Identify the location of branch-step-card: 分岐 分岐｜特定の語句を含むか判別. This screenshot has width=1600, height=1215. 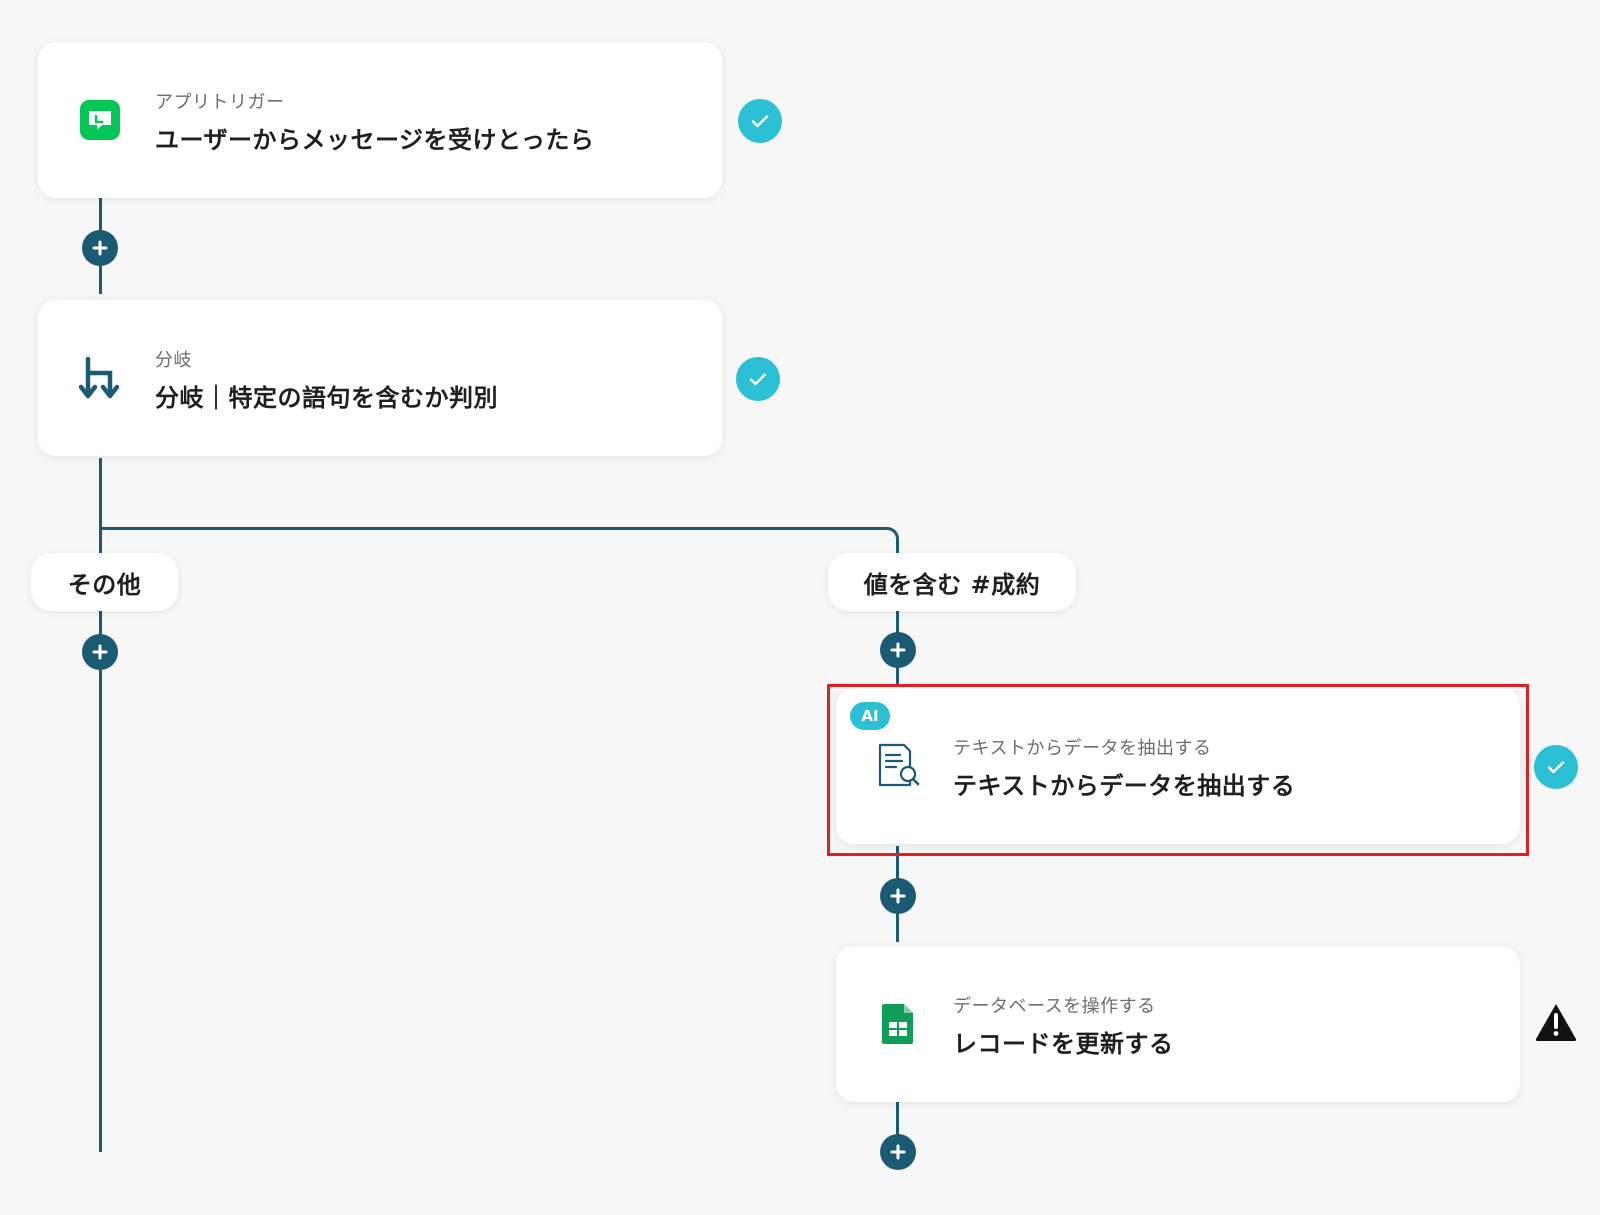
(380, 378).